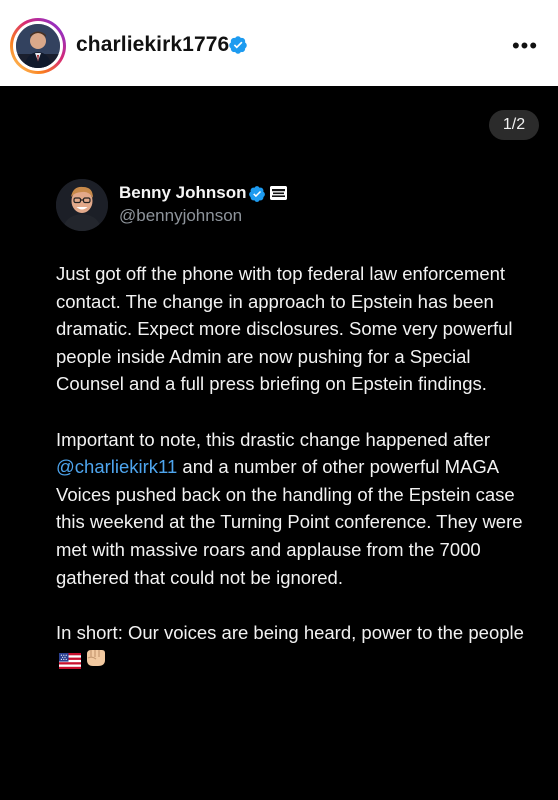 This screenshot has width=558, height=800. Describe the element at coordinates (82, 205) in the screenshot. I see `tweet-author-avatar` at that location.